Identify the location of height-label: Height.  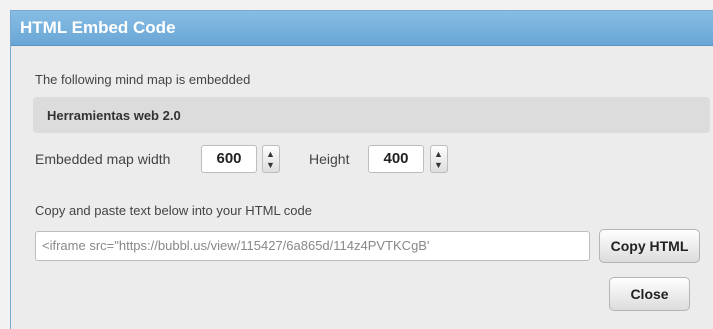
(329, 159).